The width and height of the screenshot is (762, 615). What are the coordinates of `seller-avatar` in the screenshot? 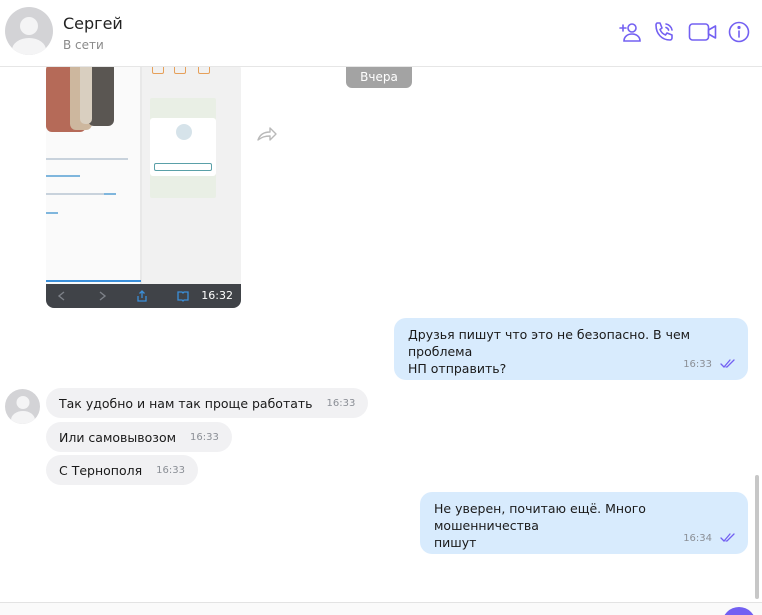 It's located at (184, 132).